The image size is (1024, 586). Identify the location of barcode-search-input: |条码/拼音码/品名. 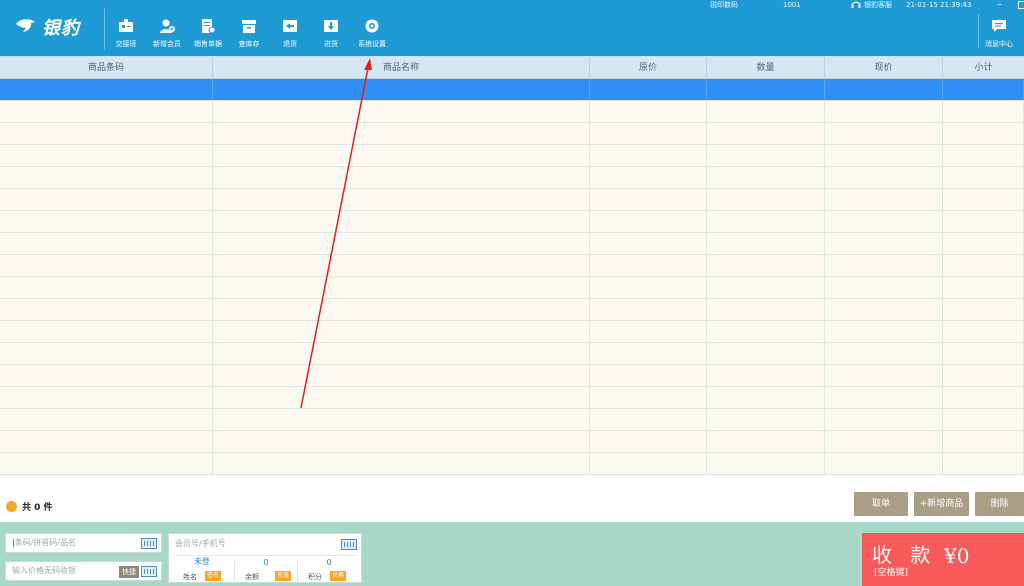
(83, 543).